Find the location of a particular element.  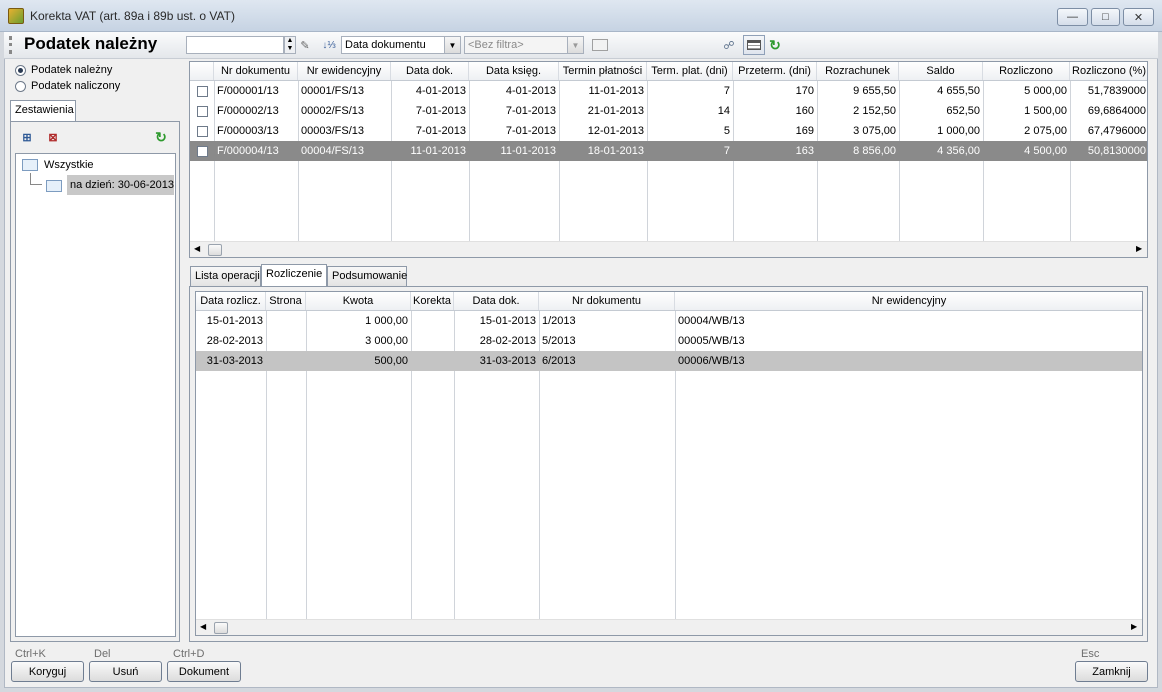

header-kwota: Kwota is located at coordinates (358, 301).